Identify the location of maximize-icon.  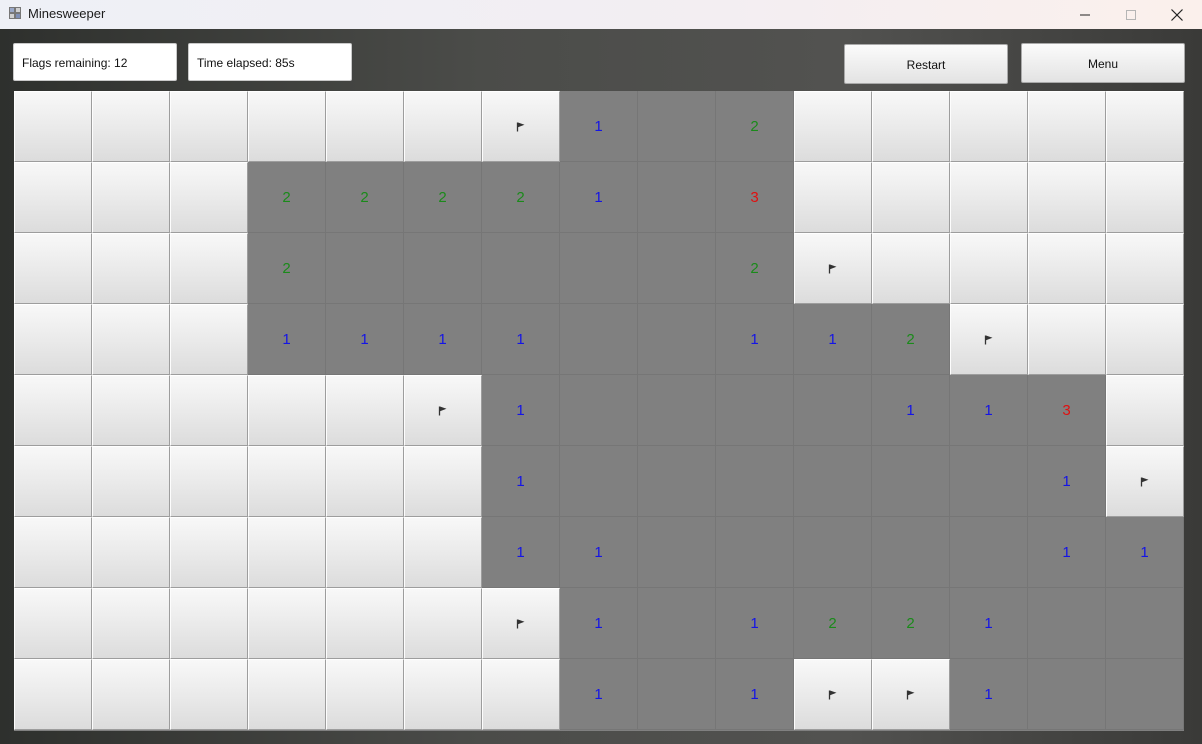
(1131, 14).